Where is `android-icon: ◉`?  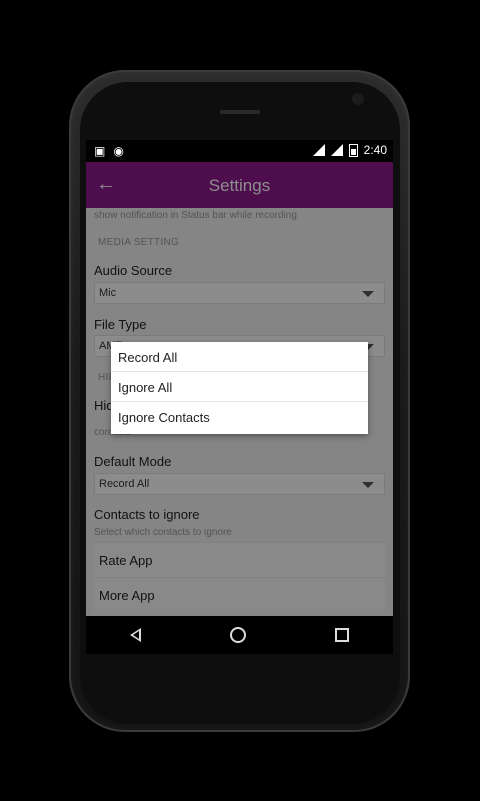
android-icon: ◉ is located at coordinates (118, 151).